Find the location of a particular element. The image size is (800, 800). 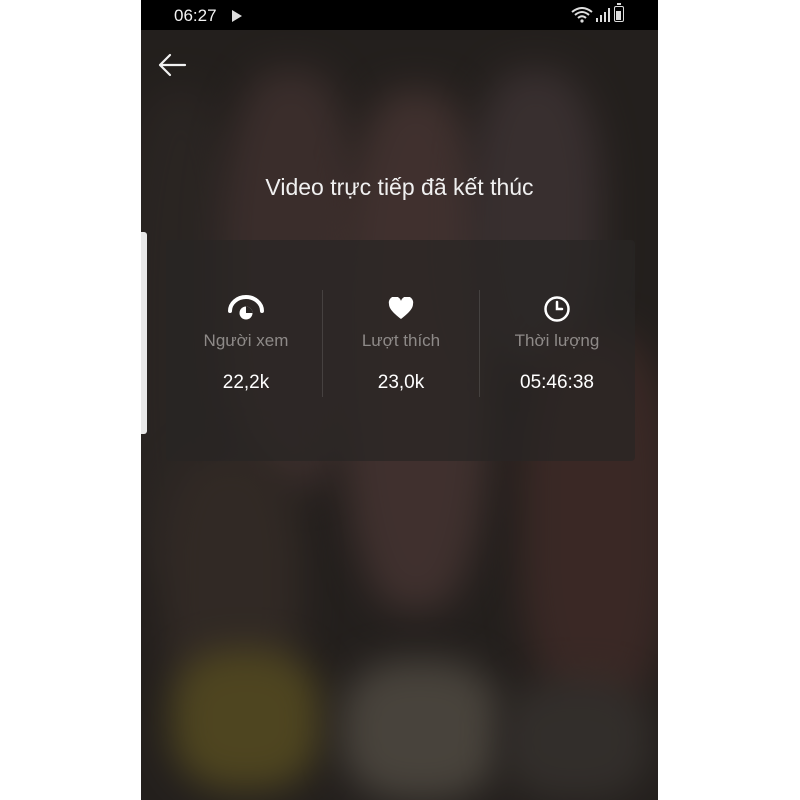

heart-icon is located at coordinates (401, 308).